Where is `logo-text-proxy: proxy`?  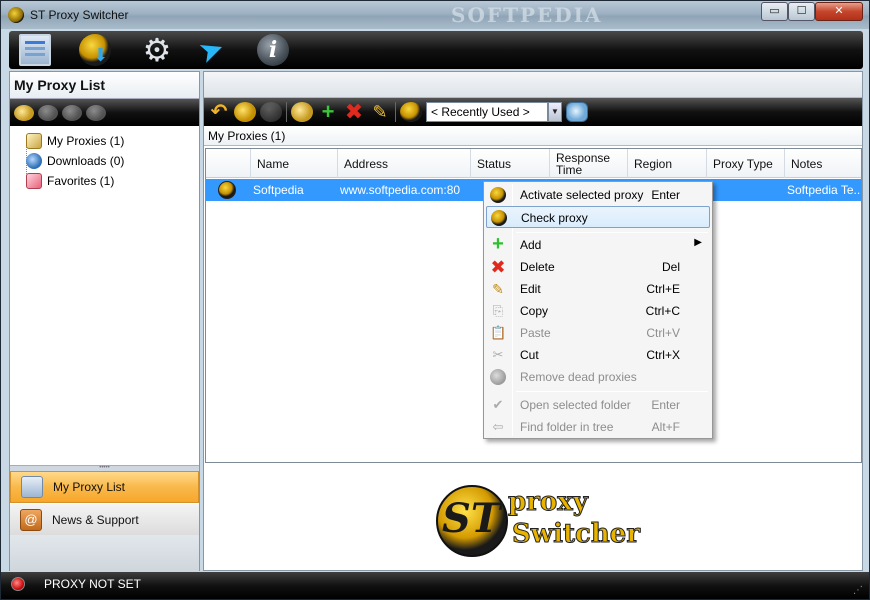 logo-text-proxy: proxy is located at coordinates (548, 502).